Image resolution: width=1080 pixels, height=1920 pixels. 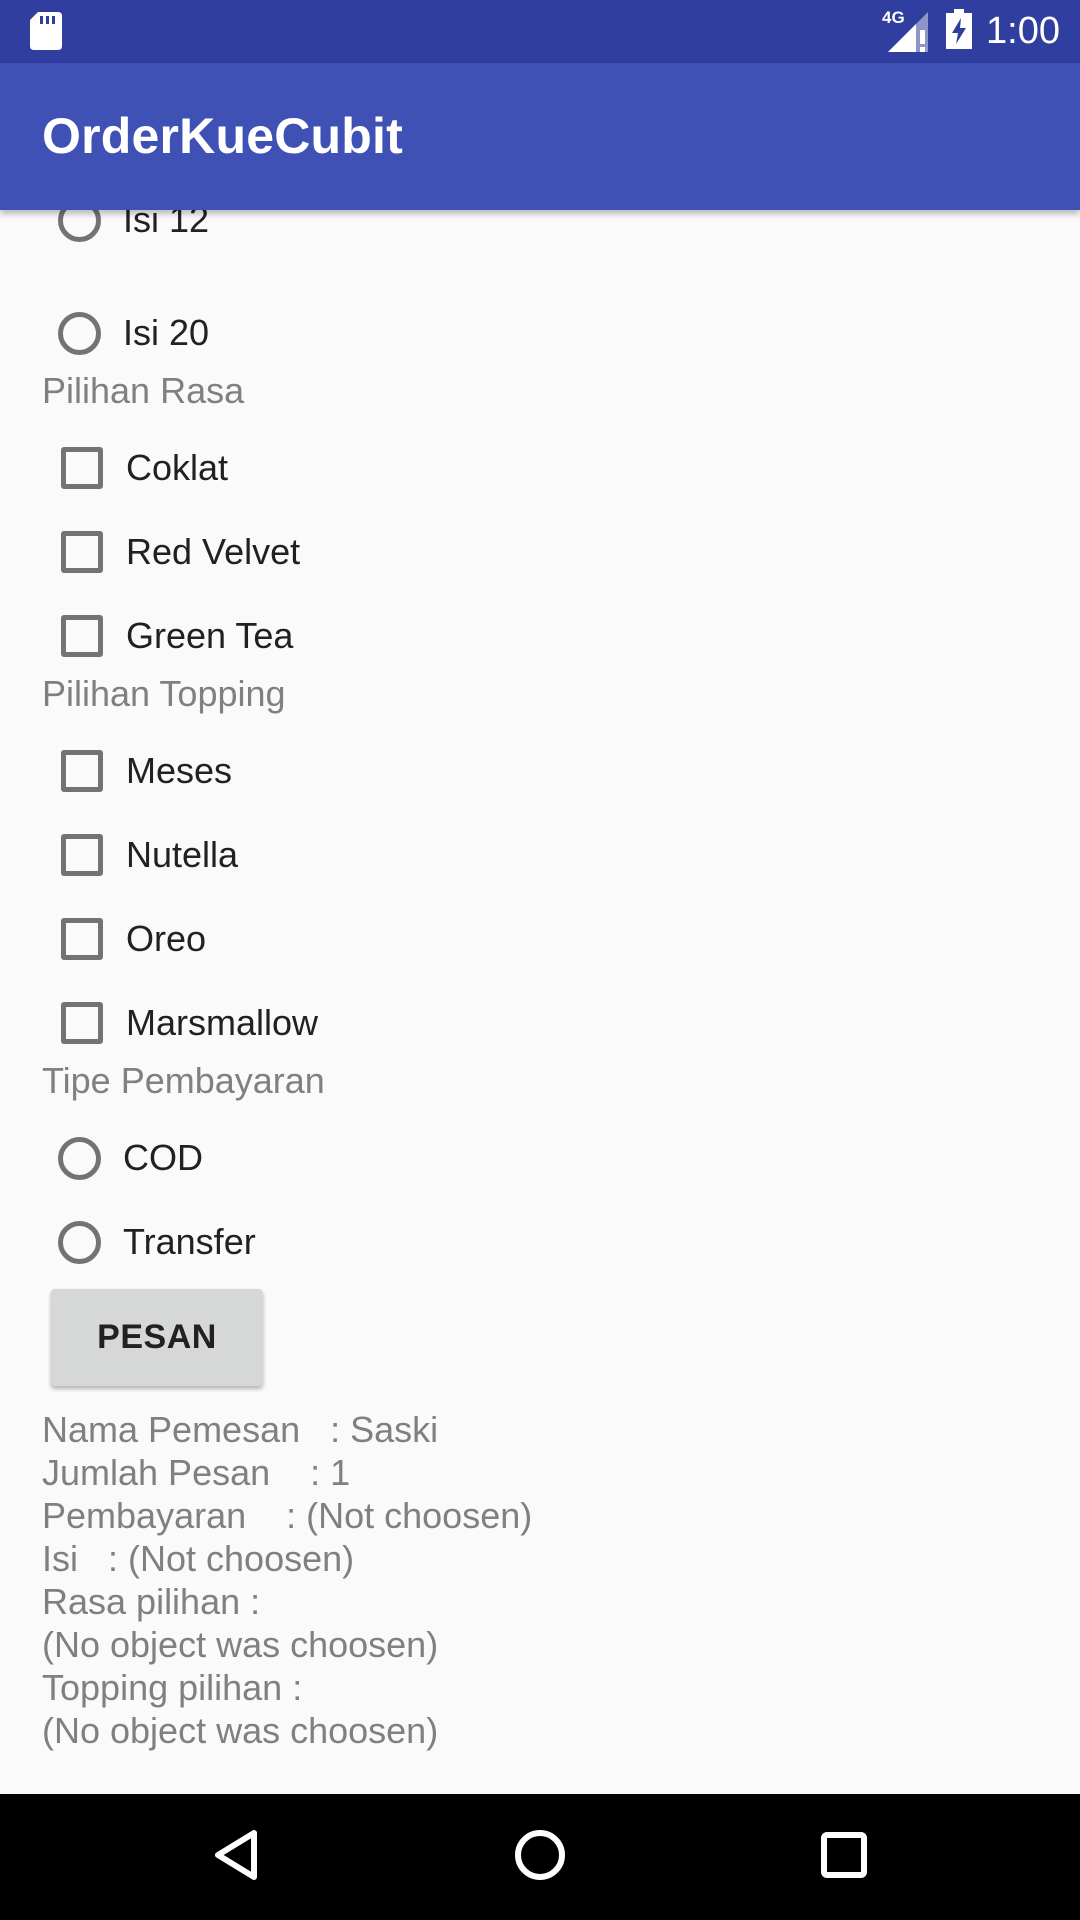 I want to click on checkbox-label: Marsmallow, so click(x=222, y=1022).